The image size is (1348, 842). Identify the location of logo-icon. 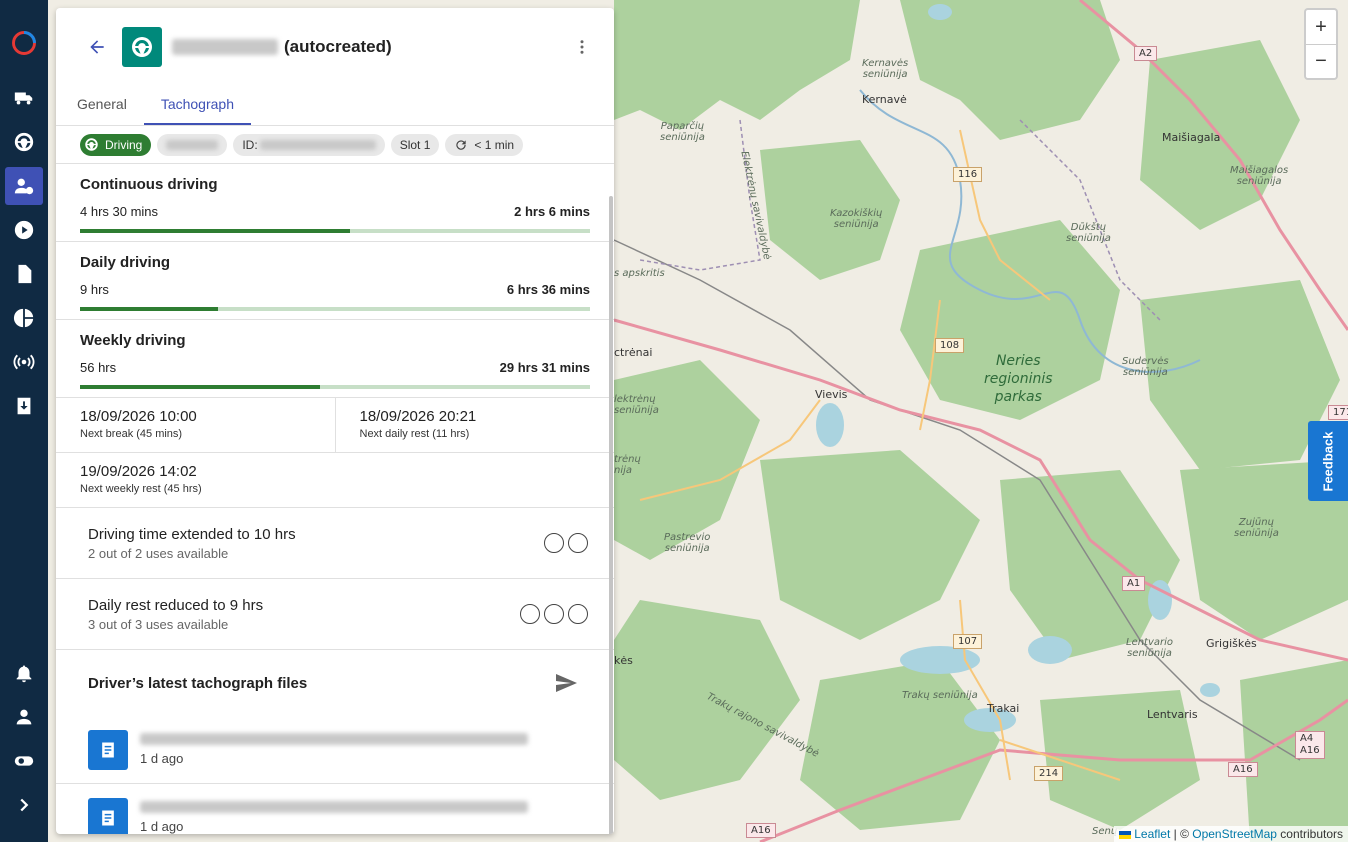
(24, 43).